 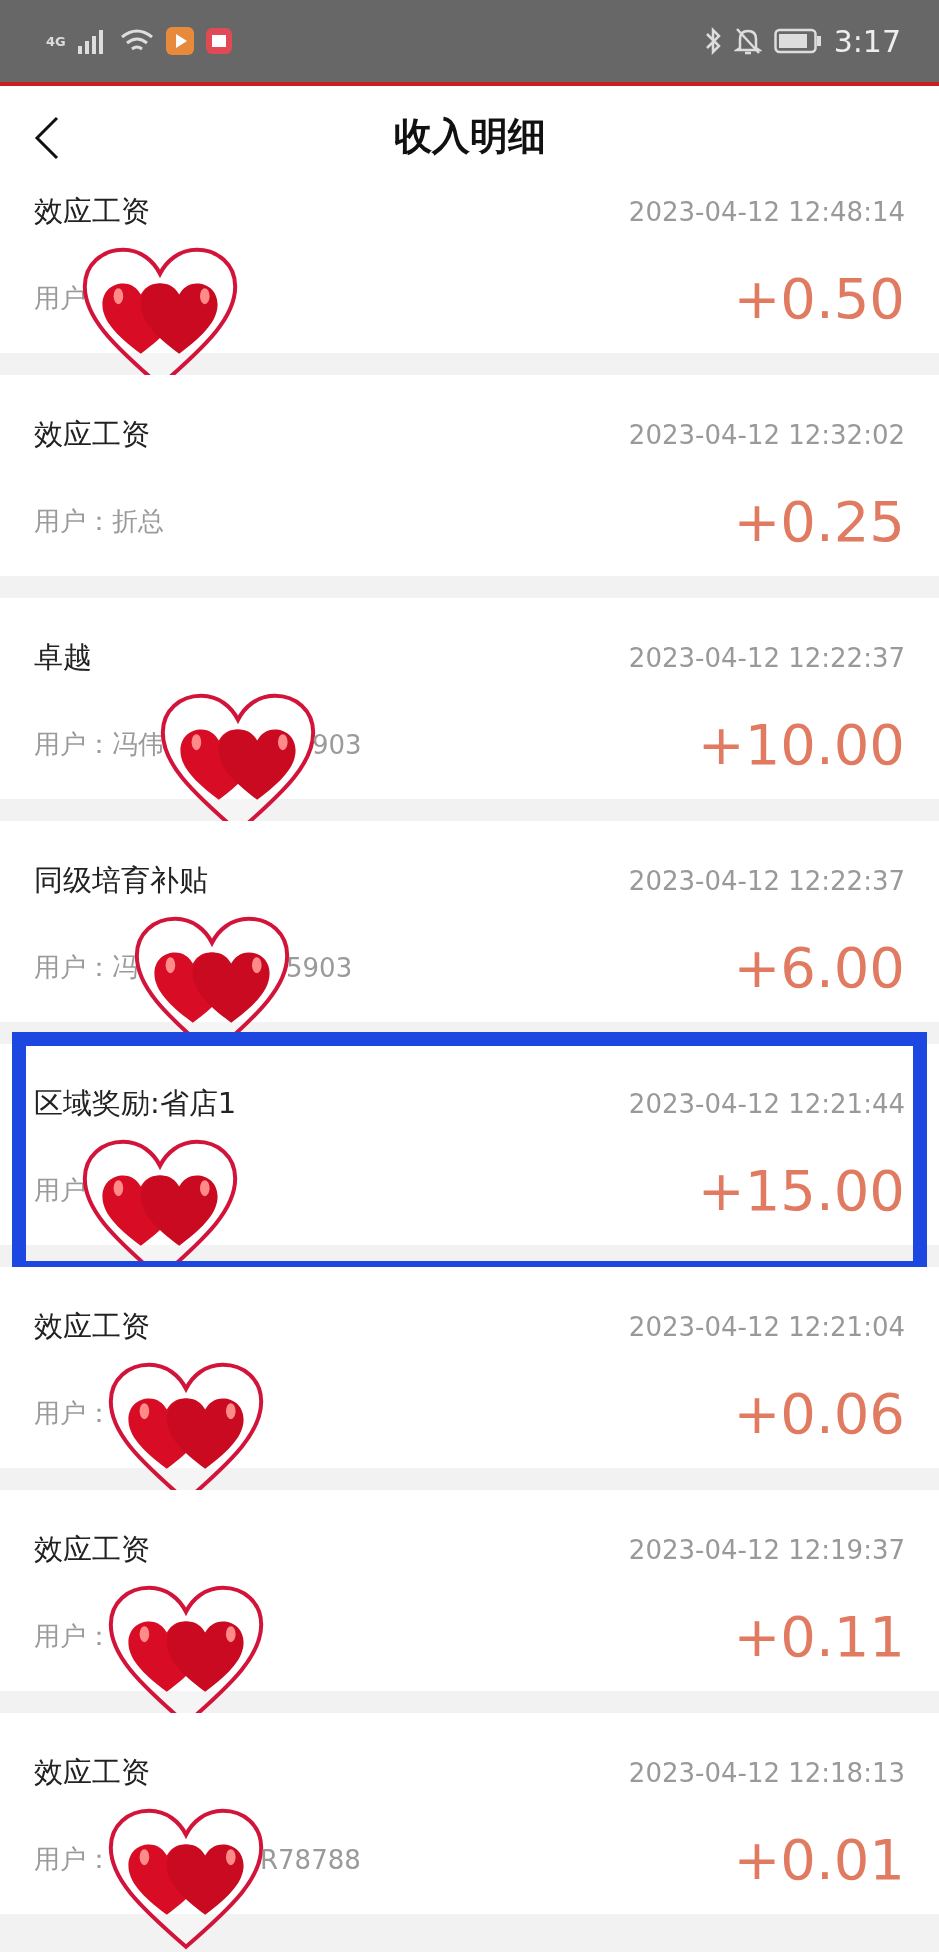 What do you see at coordinates (797, 41) in the screenshot?
I see `battery-icon` at bounding box center [797, 41].